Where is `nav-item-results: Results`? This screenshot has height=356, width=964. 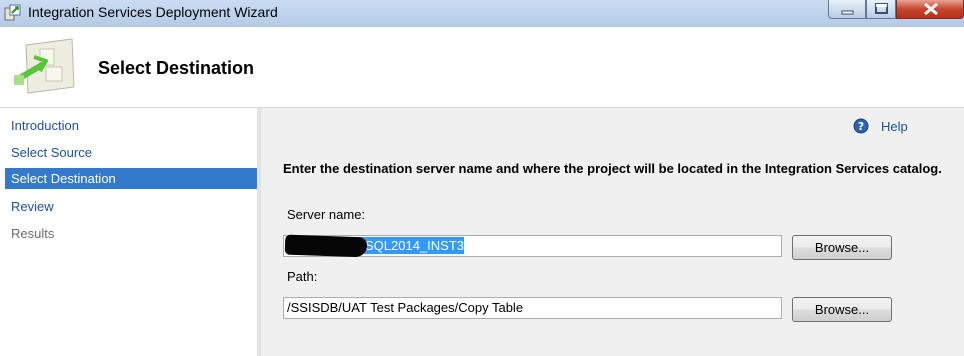 nav-item-results: Results is located at coordinates (33, 233).